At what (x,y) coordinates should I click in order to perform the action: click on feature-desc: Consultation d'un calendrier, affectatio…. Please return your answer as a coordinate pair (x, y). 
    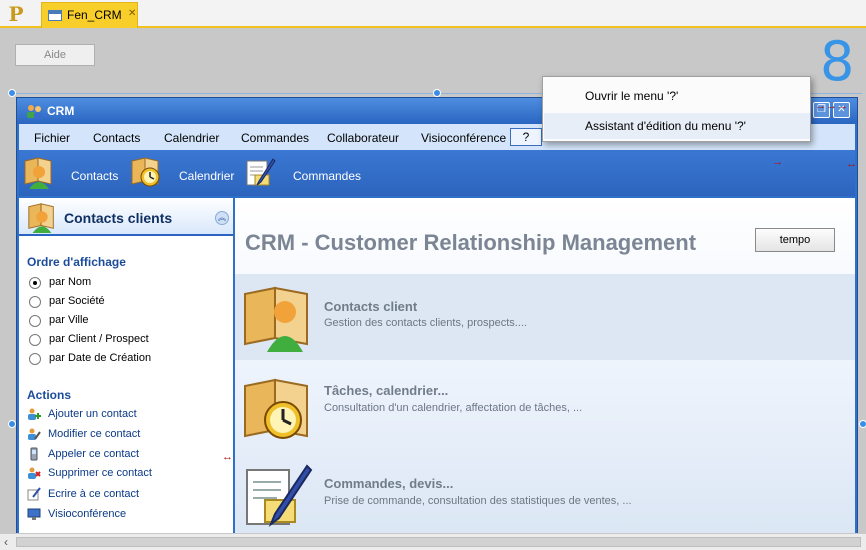
    Looking at the image, I should click on (453, 408).